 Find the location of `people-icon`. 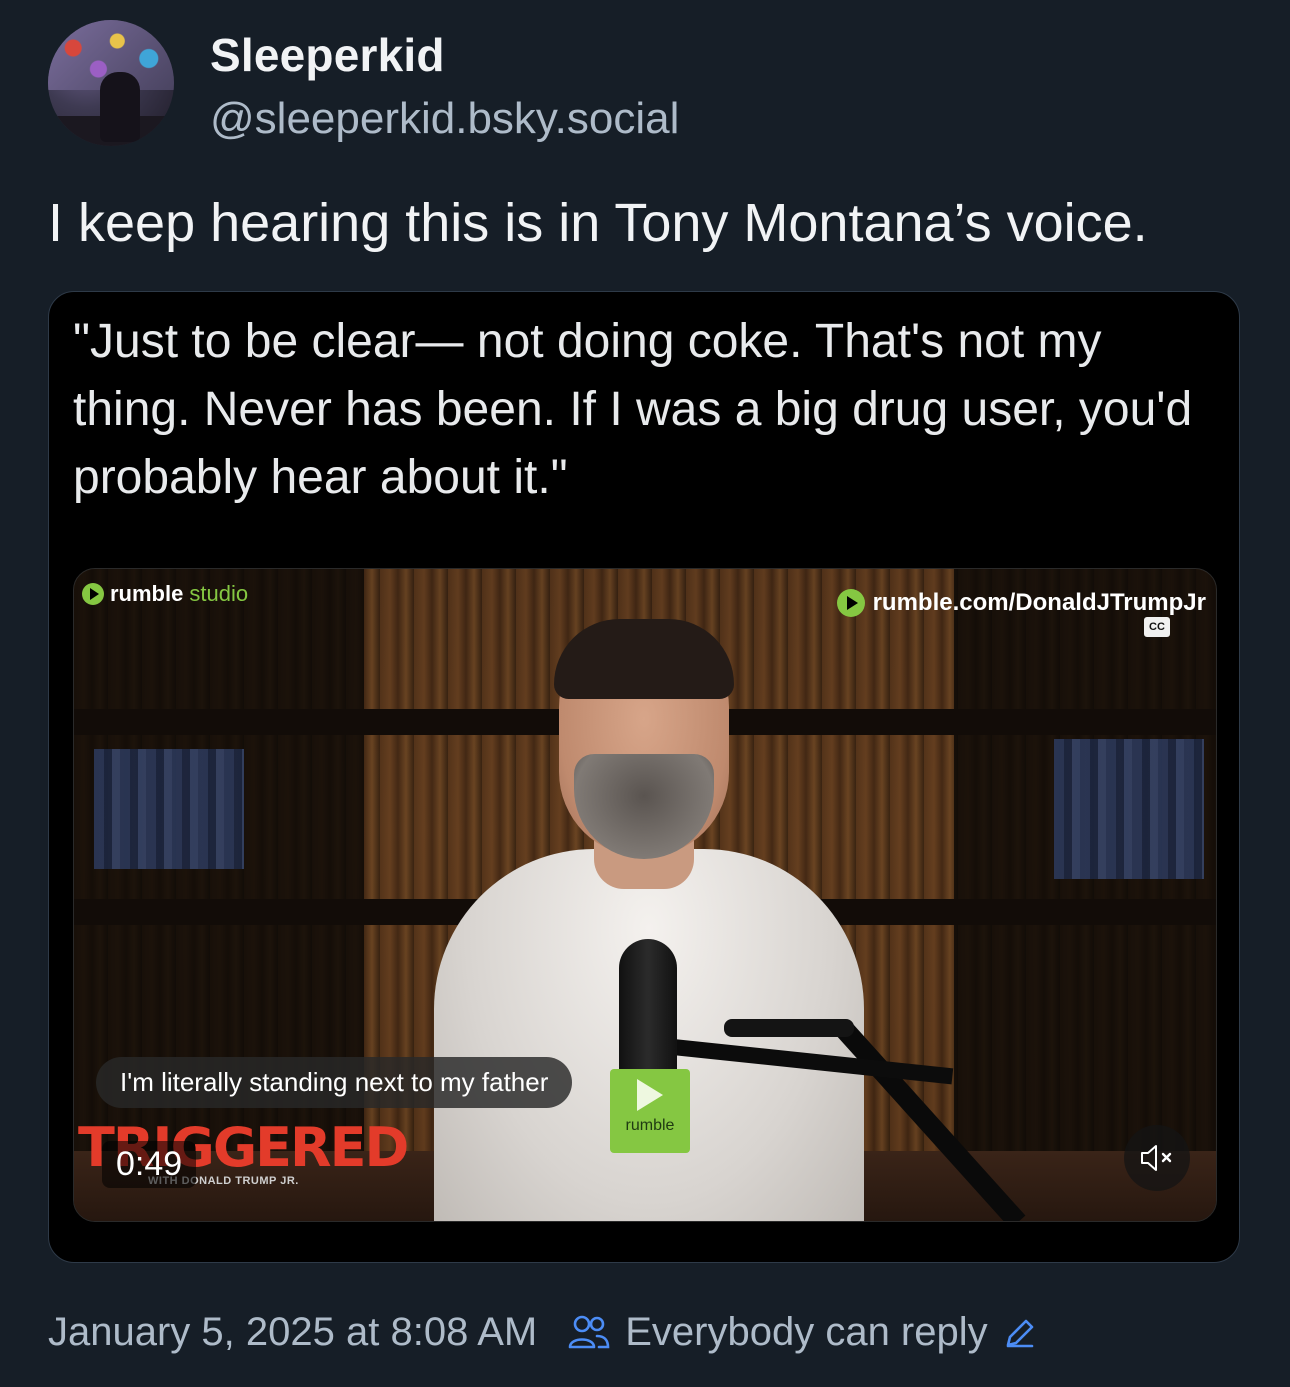

people-icon is located at coordinates (589, 1333).